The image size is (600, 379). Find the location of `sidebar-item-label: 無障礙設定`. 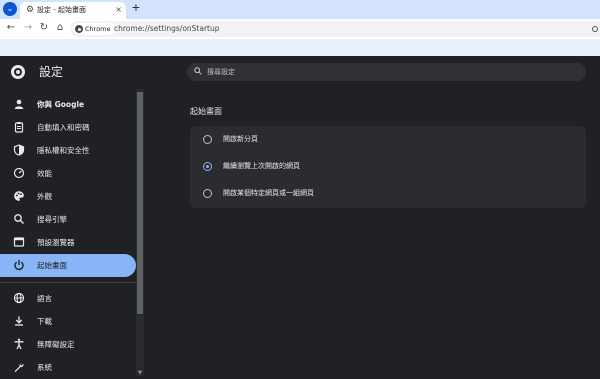

sidebar-item-label: 無障礙設定 is located at coordinates (56, 344).